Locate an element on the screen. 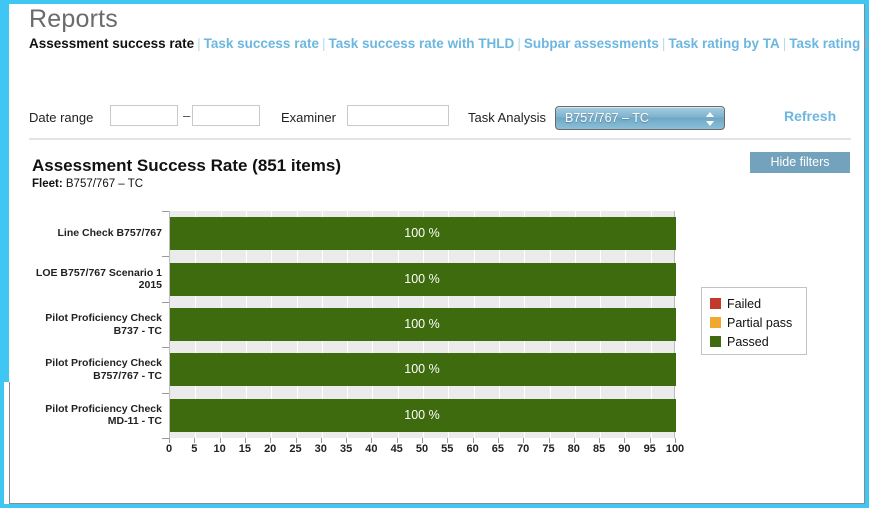 The width and height of the screenshot is (869, 508). legend-item: Partial pass is located at coordinates (758, 322).